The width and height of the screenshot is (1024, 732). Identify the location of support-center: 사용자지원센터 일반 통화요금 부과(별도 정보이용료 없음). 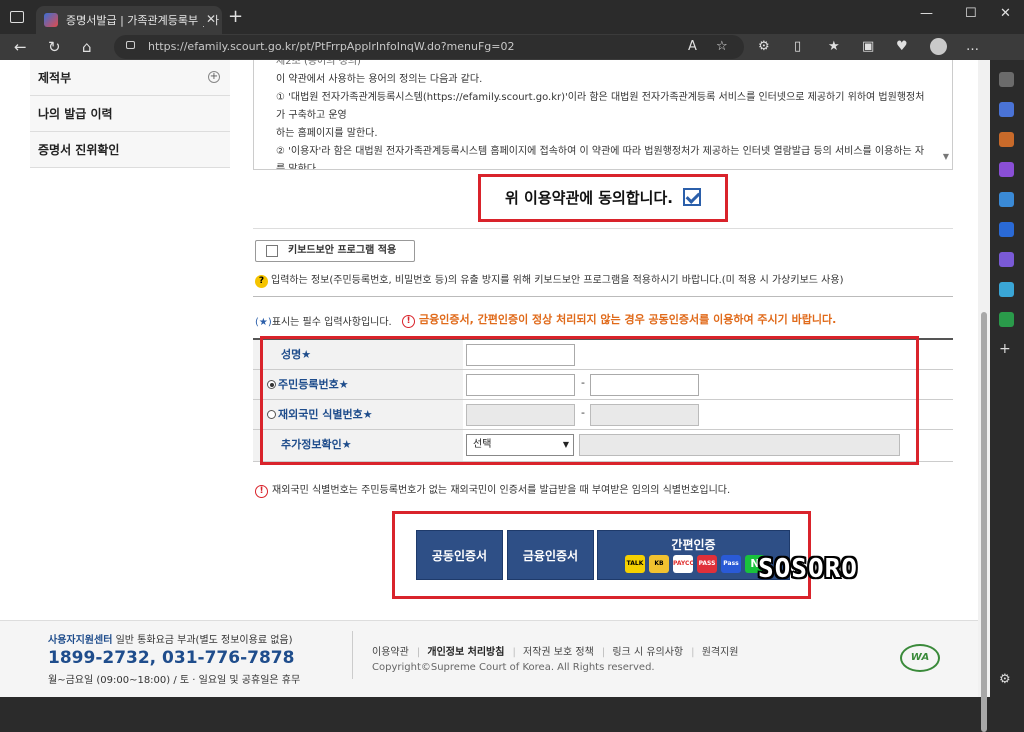
(170, 638).